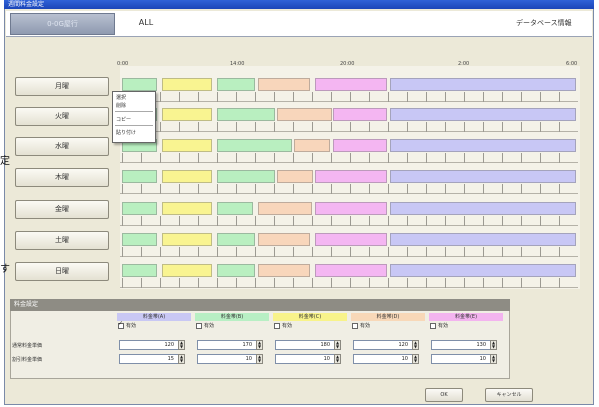 This screenshot has width=599, height=407. I want to click on day-button-tuesday: 火曜, so click(62, 116).